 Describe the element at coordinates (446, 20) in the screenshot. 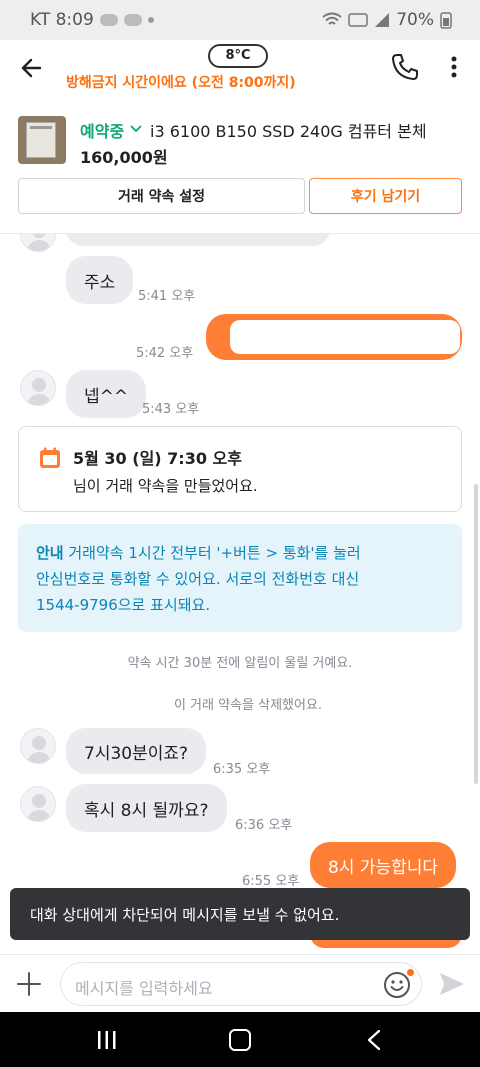

I see `battery-icon` at that location.